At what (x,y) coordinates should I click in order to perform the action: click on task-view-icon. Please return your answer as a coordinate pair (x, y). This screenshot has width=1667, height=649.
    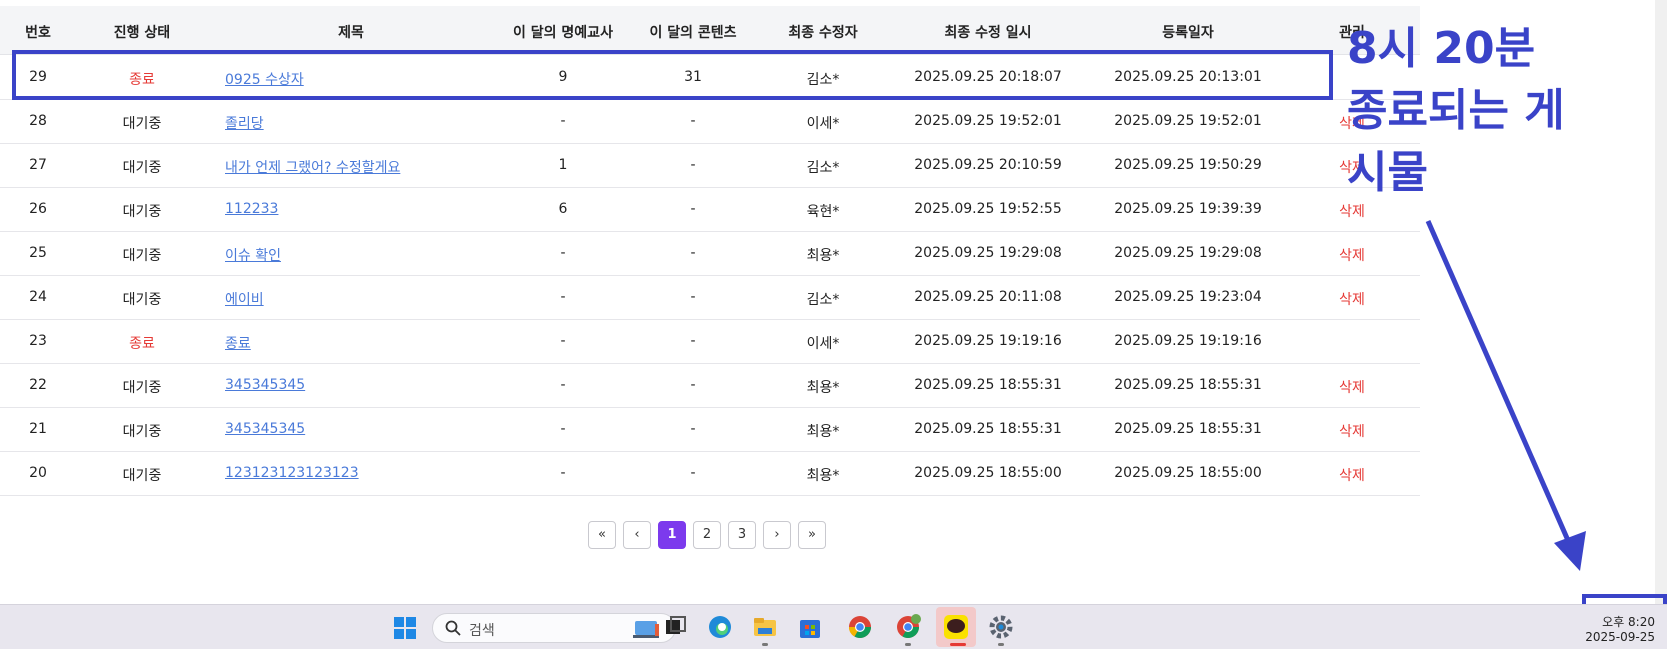
    Looking at the image, I should click on (675, 627).